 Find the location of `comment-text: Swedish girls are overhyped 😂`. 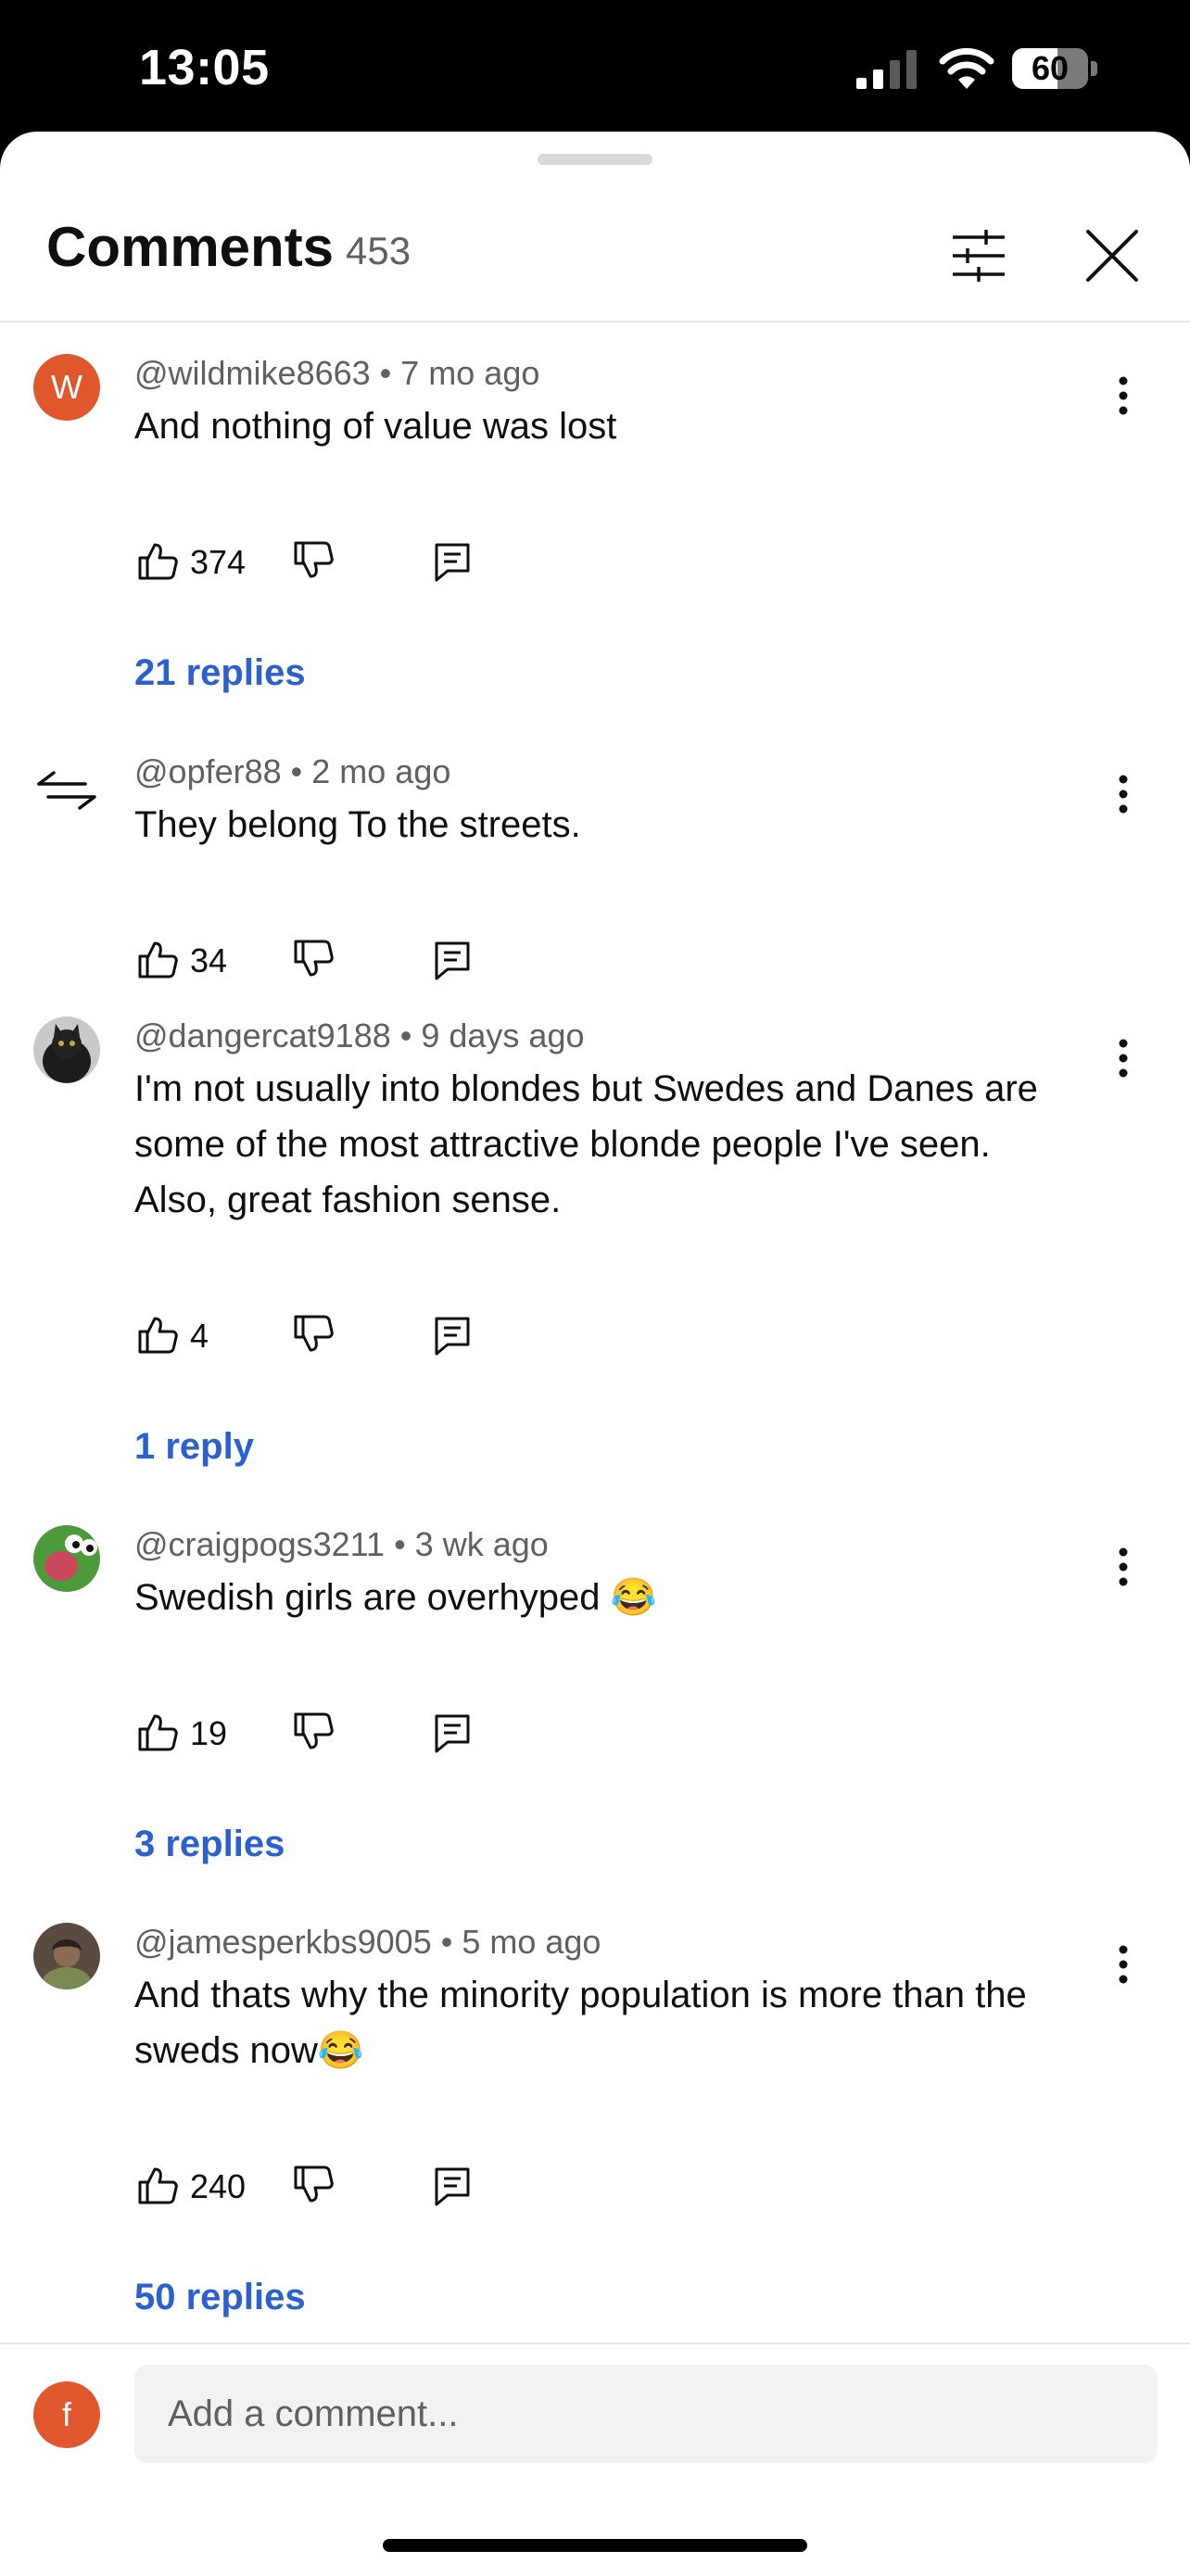

comment-text: Swedish girls are overhyped 😂 is located at coordinates (395, 1598).